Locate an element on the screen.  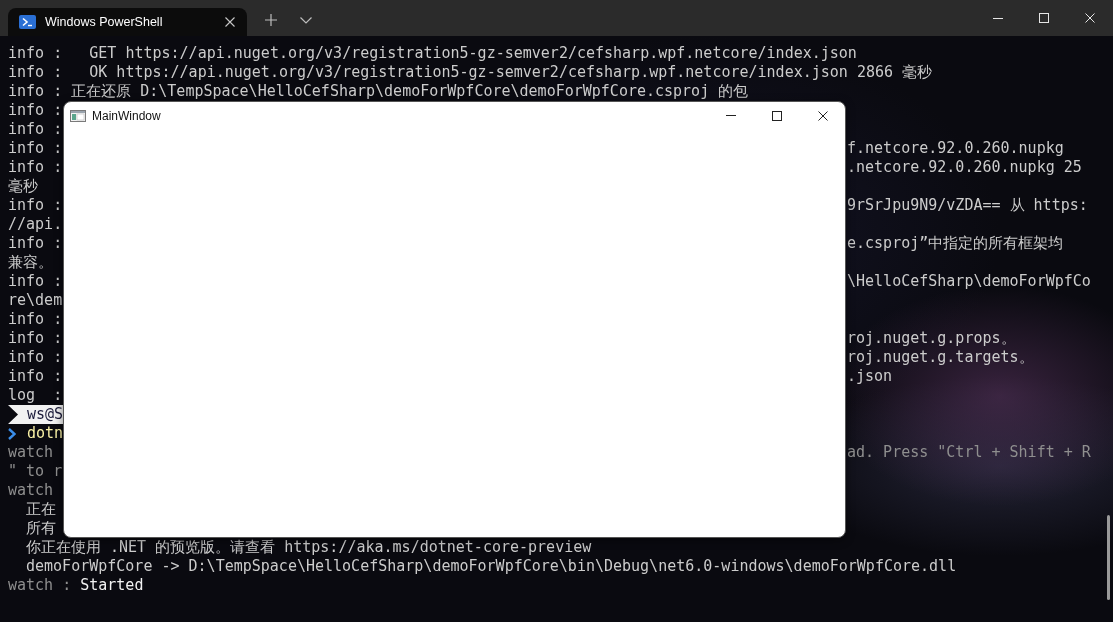
terminal-text: watch : is located at coordinates (40, 585).